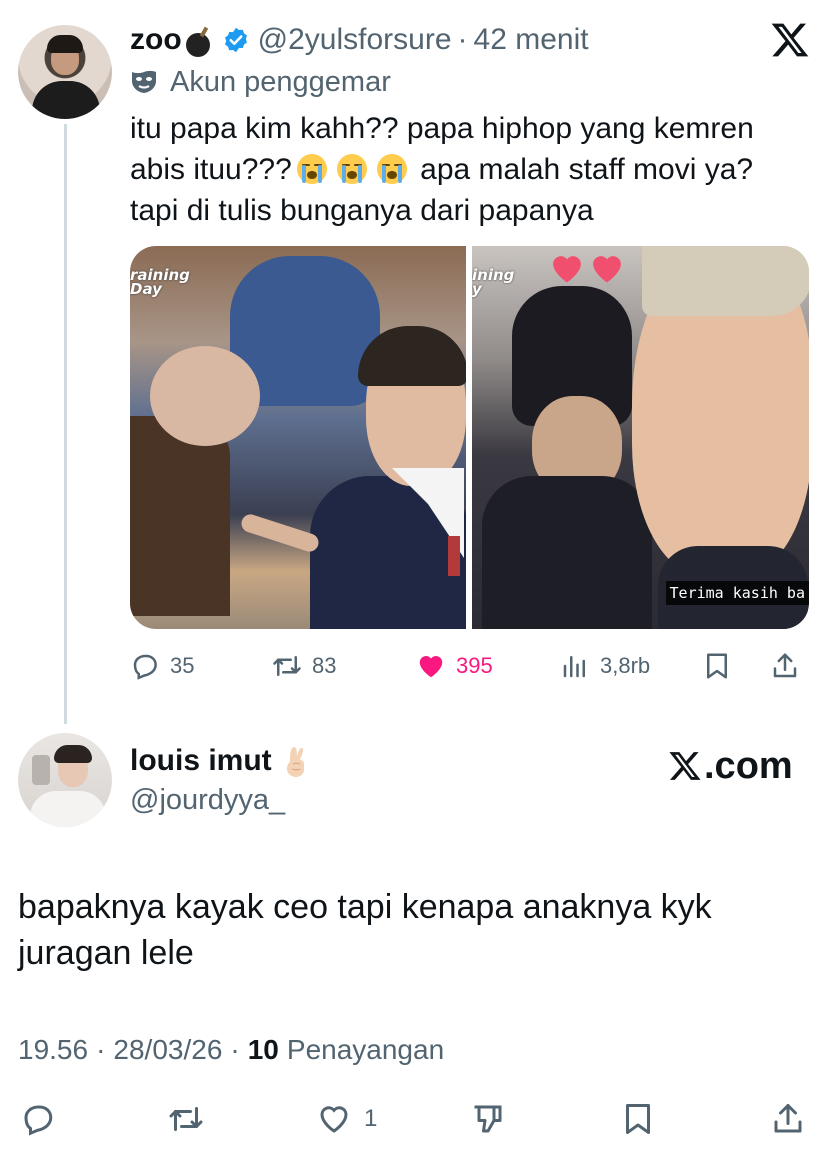 The width and height of the screenshot is (828, 1176). I want to click on like-button: 395, so click(454, 666).